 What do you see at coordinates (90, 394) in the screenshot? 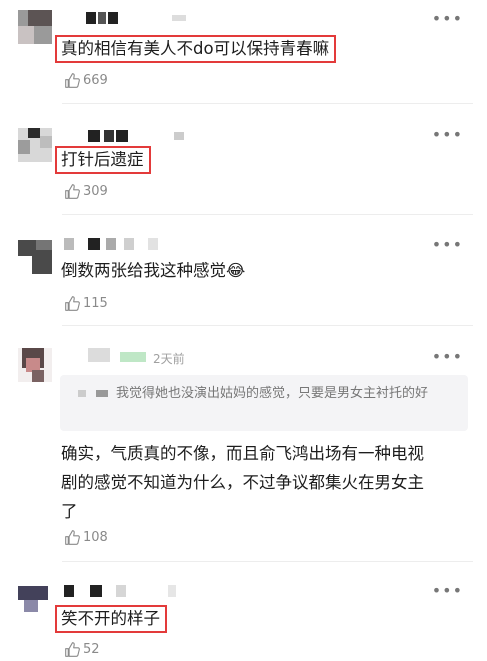
I see `quoted-username` at bounding box center [90, 394].